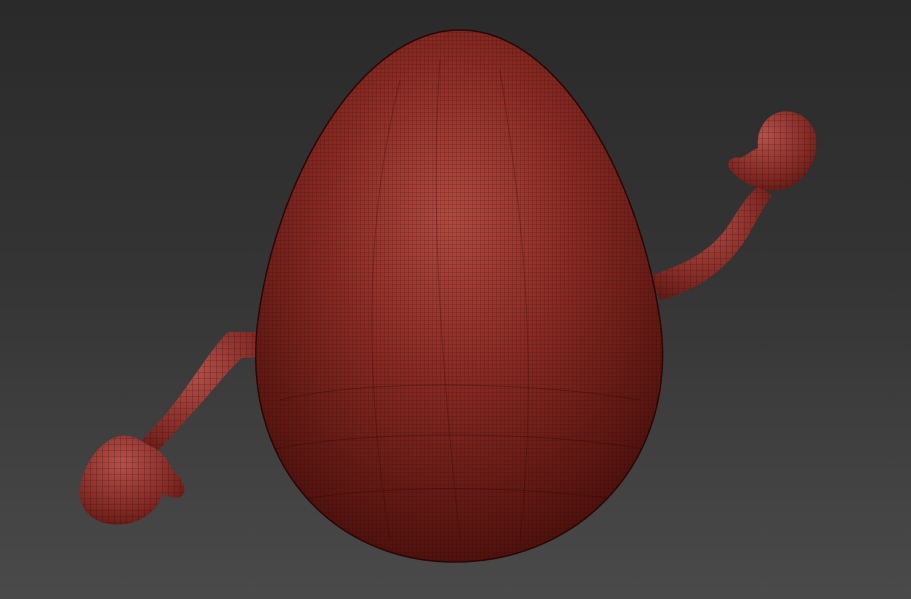  Describe the element at coordinates (711, 243) in the screenshot. I see `right-arm` at that location.